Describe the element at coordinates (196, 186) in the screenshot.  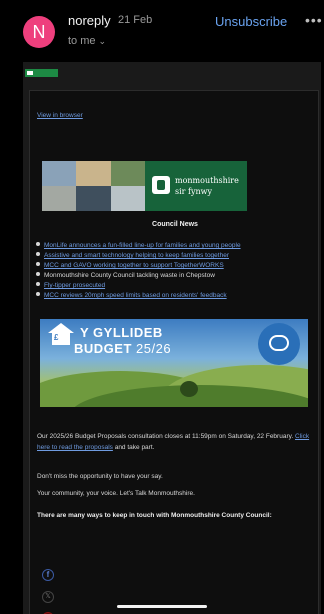
I see `monmouthshire-logo: monmouthshire sir fynwy` at that location.